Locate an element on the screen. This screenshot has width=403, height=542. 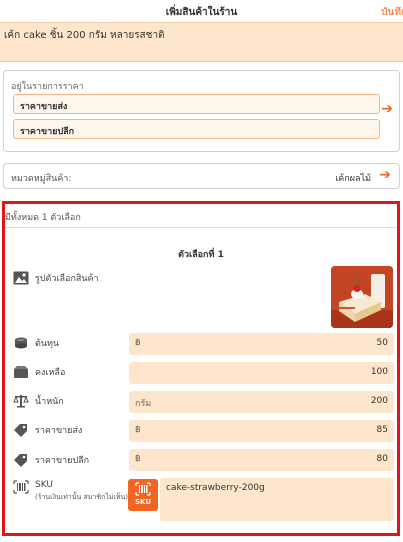
category-label: หมวดหมู่สินค้า: is located at coordinates (41, 179).